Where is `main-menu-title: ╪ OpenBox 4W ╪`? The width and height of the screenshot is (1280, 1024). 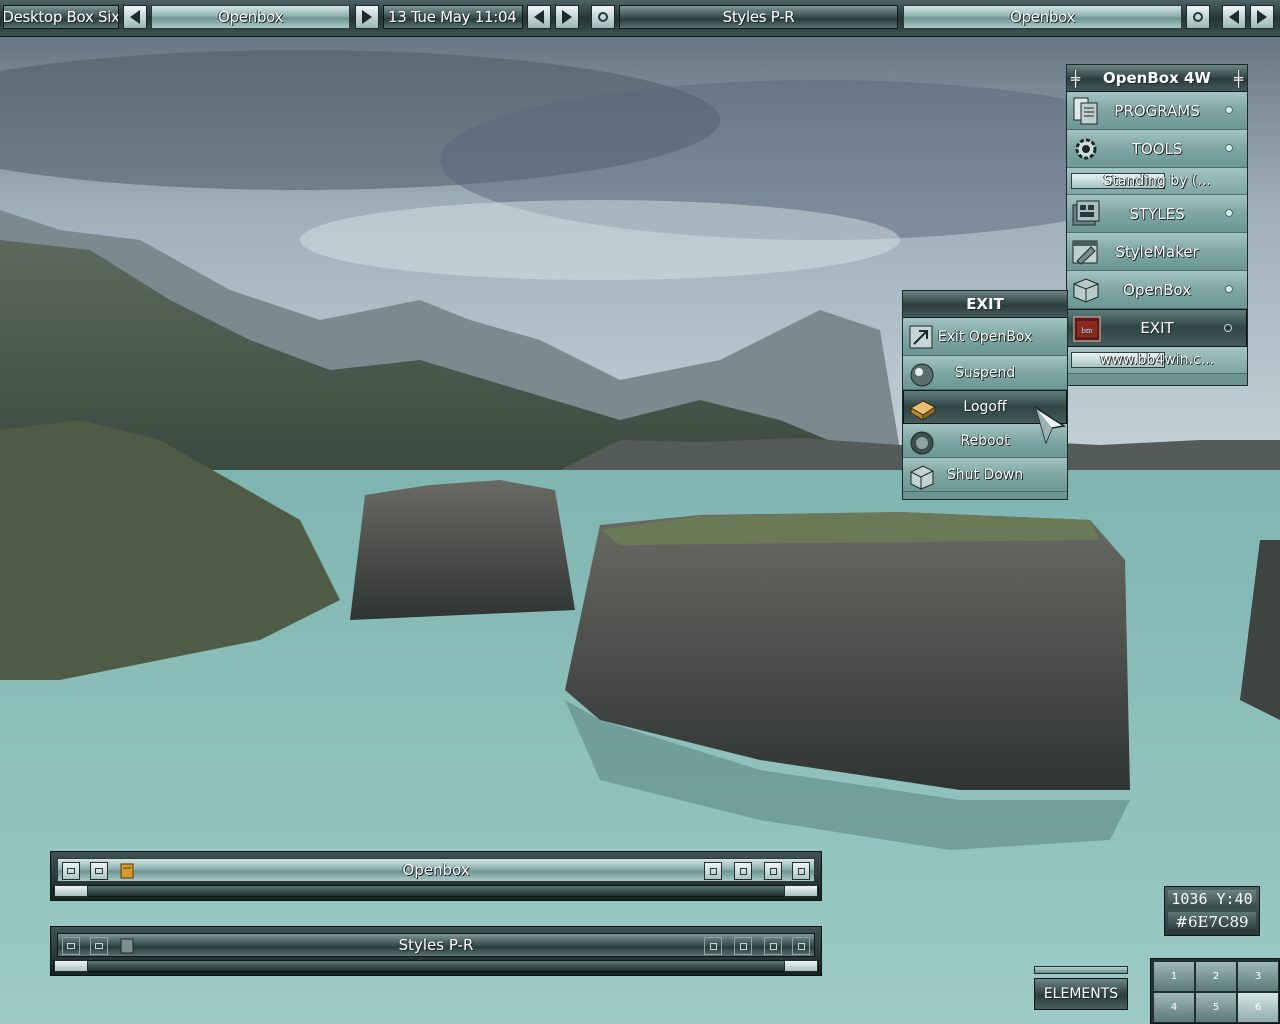 main-menu-title: ╪ OpenBox 4W ╪ is located at coordinates (1157, 78).